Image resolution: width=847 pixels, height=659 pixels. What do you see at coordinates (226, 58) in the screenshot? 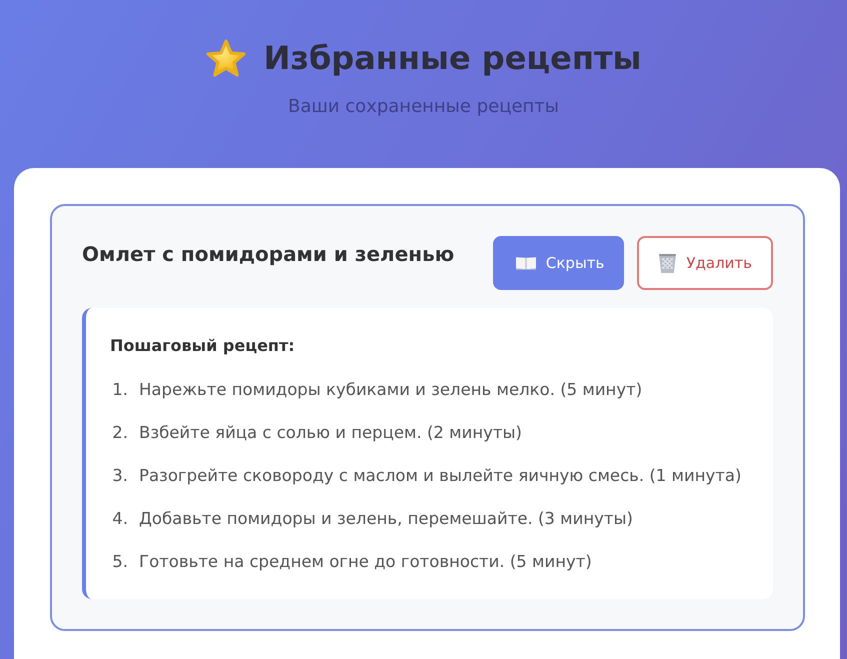
I see `star-icon` at bounding box center [226, 58].